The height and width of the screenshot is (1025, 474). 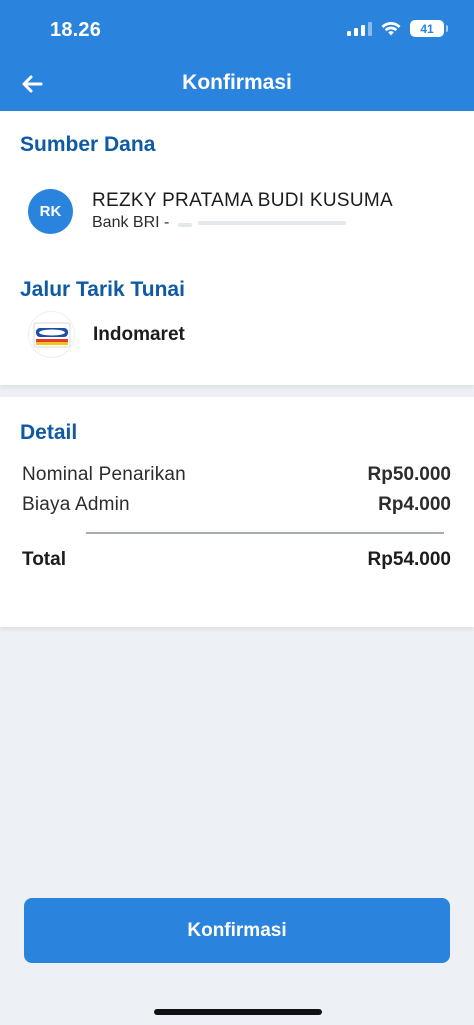 What do you see at coordinates (414, 504) in the screenshot?
I see `admin-fee-value: Rp4.000` at bounding box center [414, 504].